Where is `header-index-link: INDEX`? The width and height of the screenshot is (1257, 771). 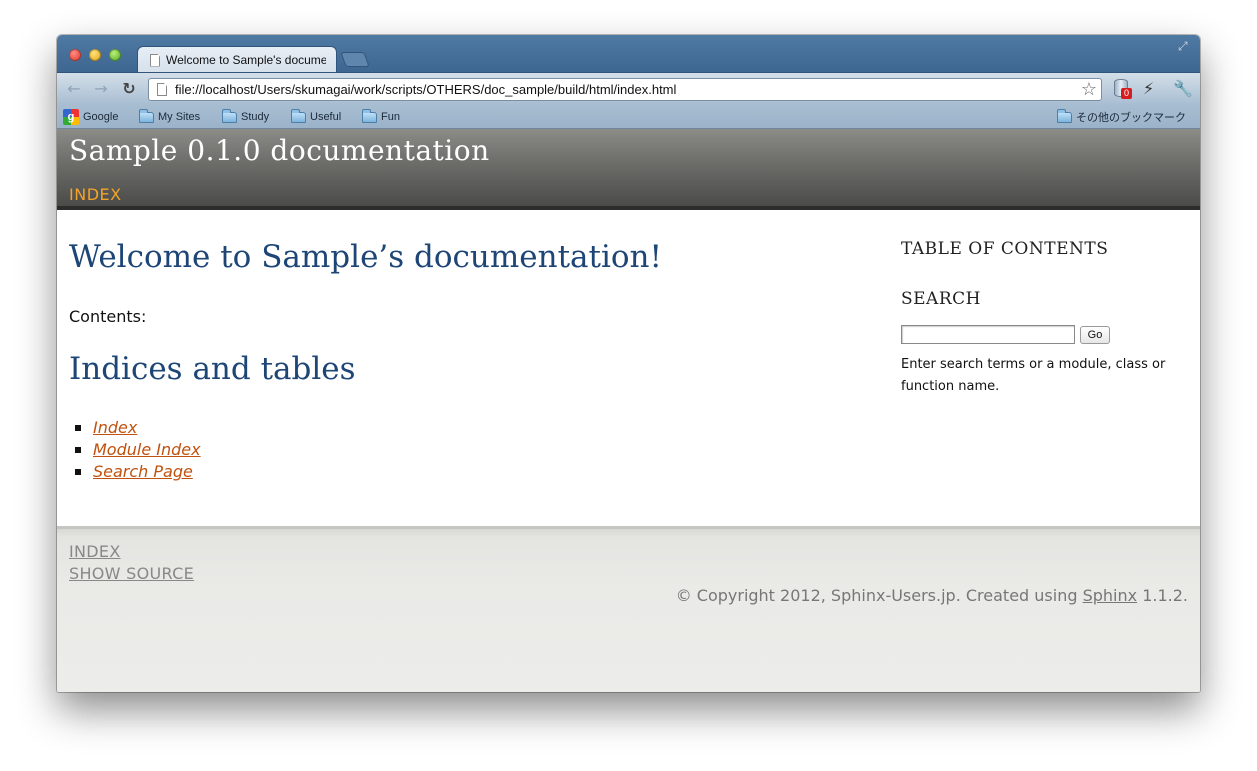 header-index-link: INDEX is located at coordinates (95, 194).